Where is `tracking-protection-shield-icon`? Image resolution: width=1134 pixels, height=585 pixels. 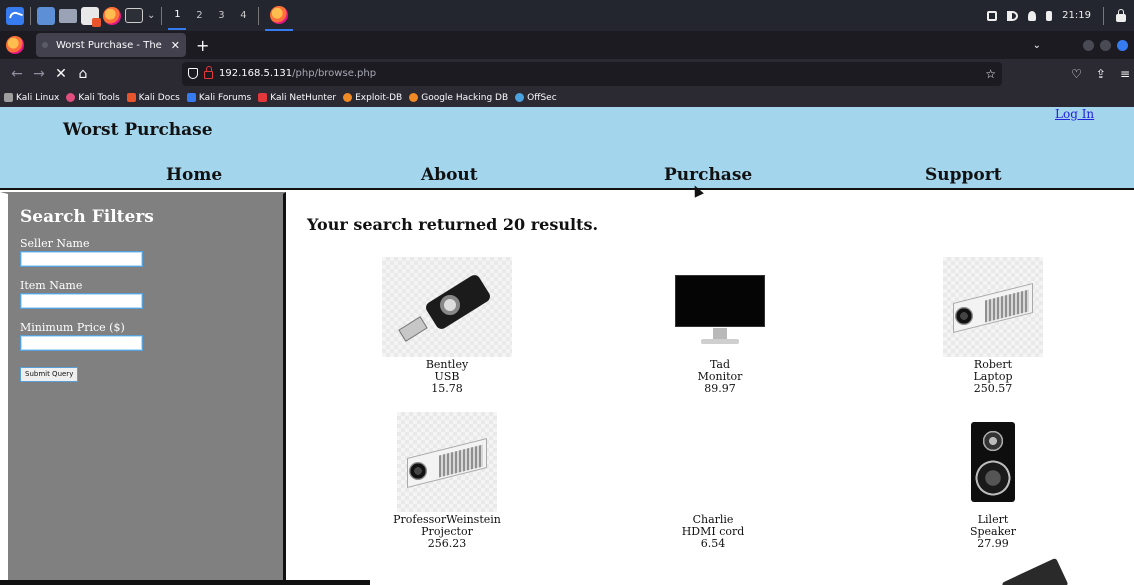
tracking-protection-shield-icon is located at coordinates (193, 73).